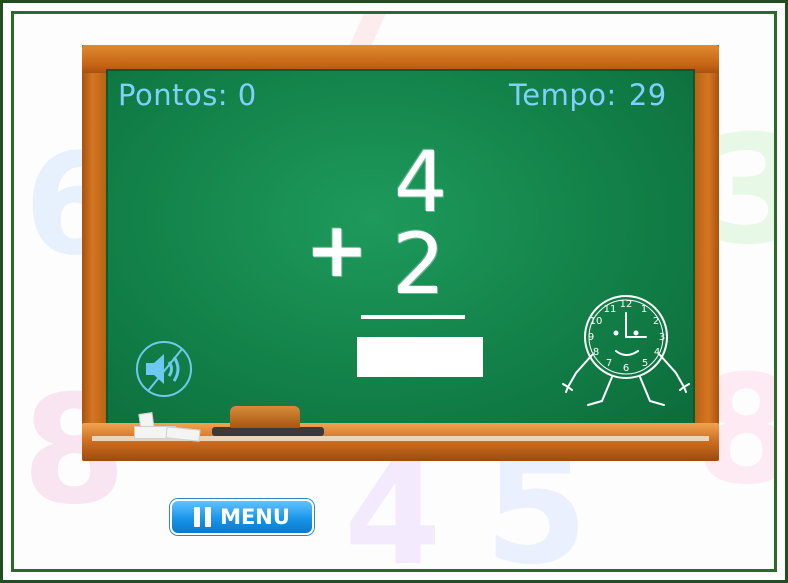 The image size is (788, 583). Describe the element at coordinates (203, 517) in the screenshot. I see `pause-icon` at that location.